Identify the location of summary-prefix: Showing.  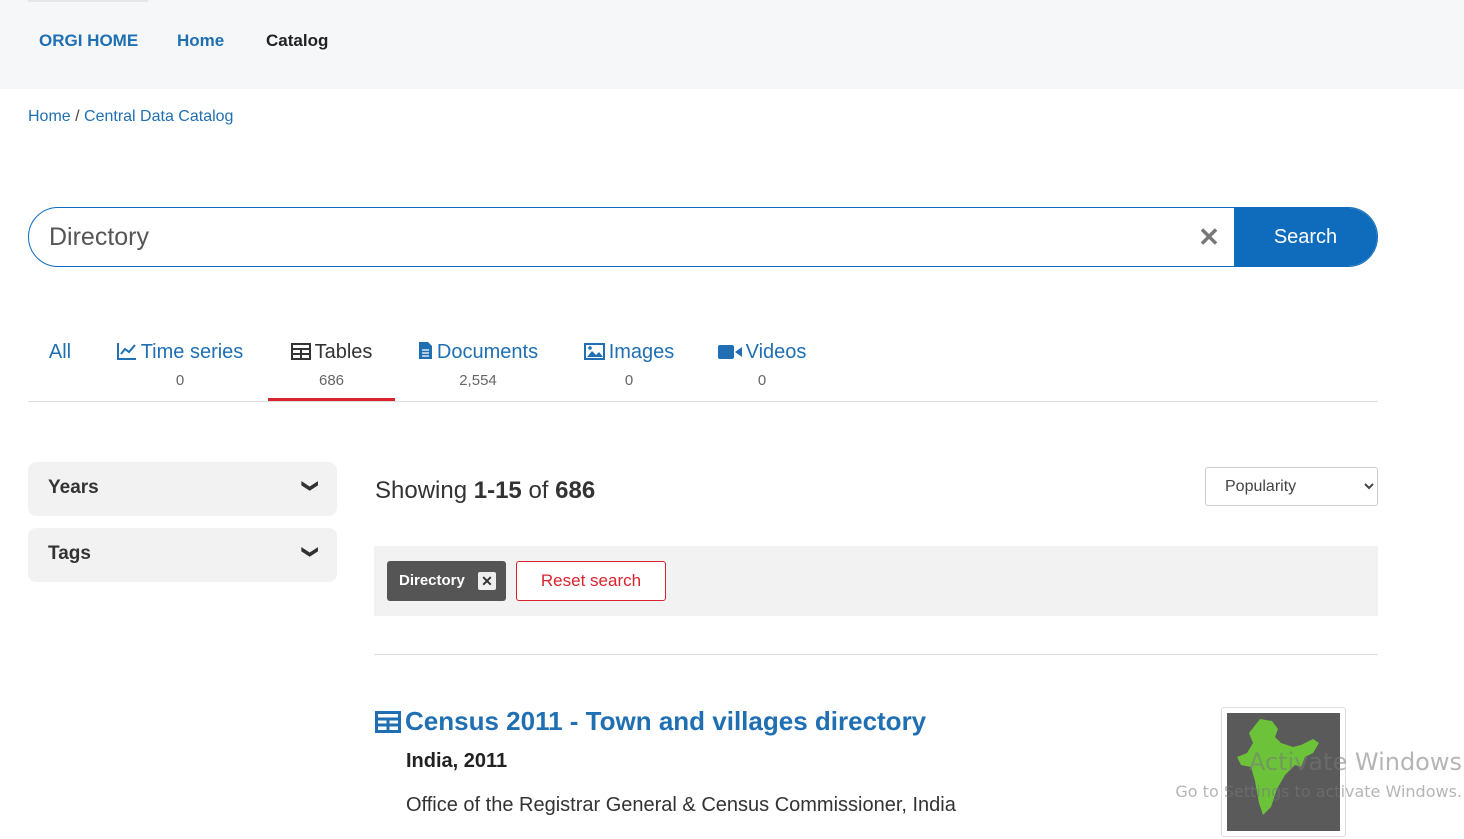
(424, 490).